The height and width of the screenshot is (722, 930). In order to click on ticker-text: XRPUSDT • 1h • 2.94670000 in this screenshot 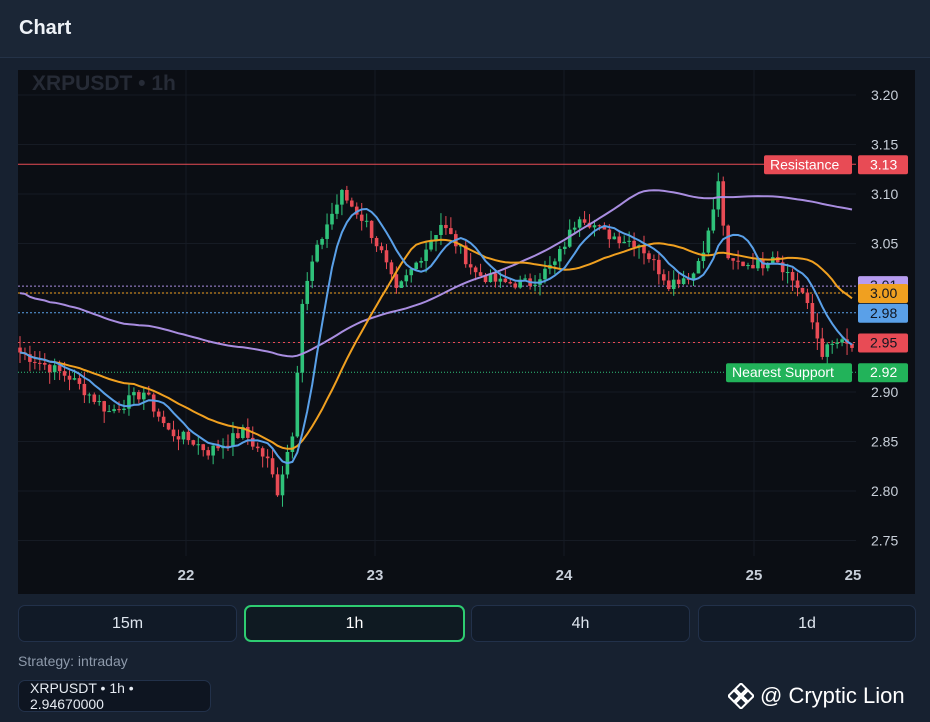, I will do `click(82, 696)`.